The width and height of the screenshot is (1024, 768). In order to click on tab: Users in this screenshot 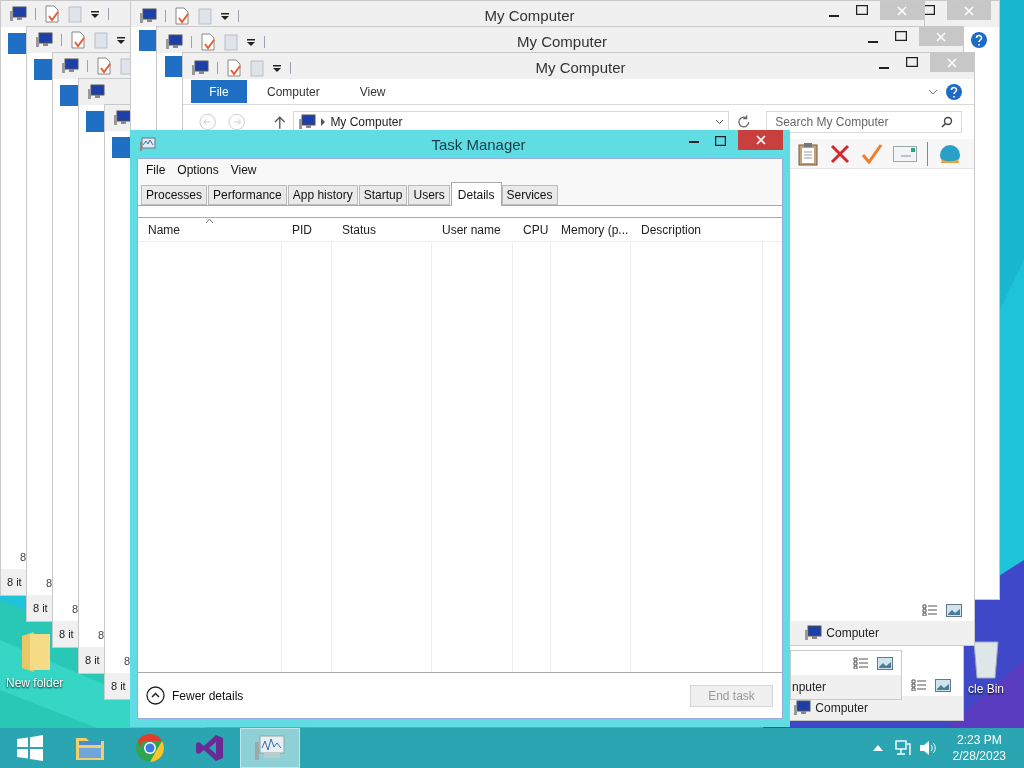, I will do `click(429, 195)`.